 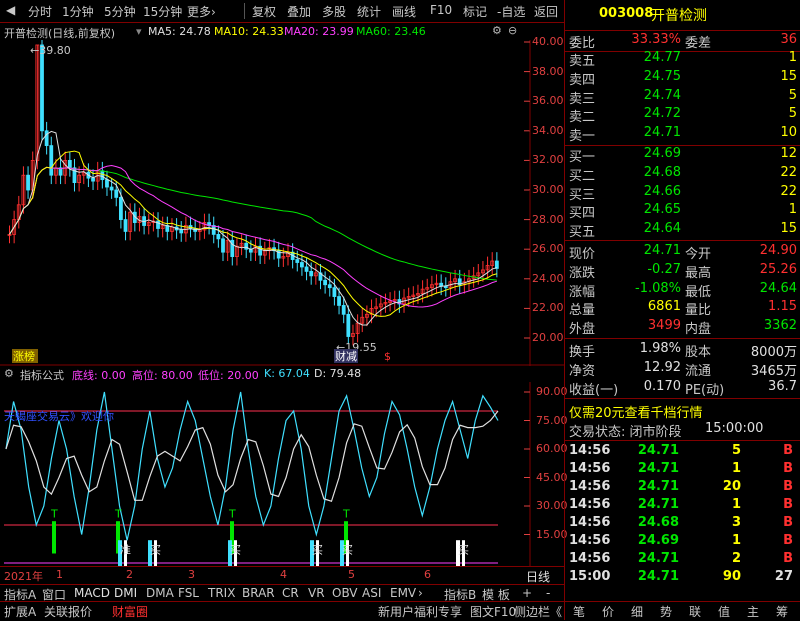 I want to click on stat-value: 24.71, so click(x=662, y=250).